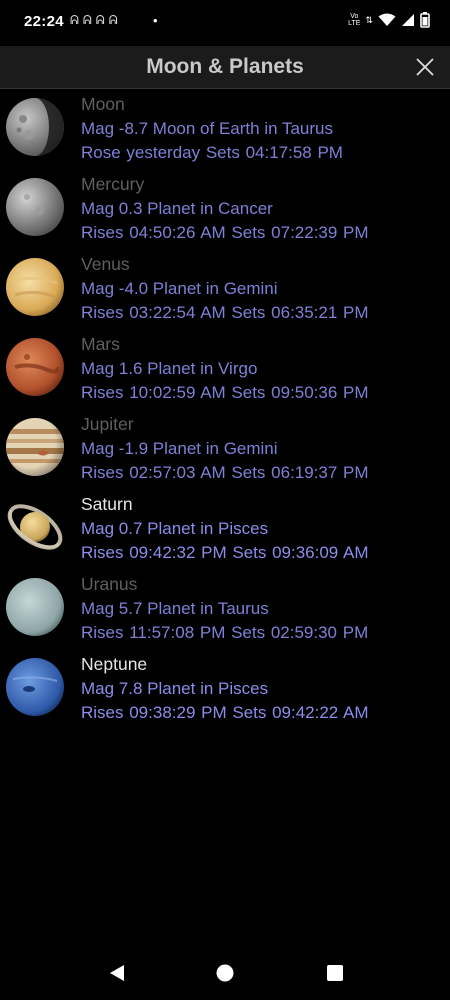  What do you see at coordinates (35, 607) in the screenshot?
I see `uranus-icon` at bounding box center [35, 607].